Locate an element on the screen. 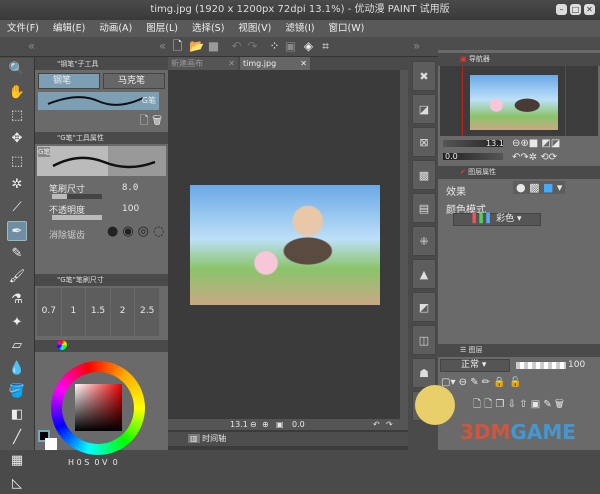 This screenshot has height=494, width=600. minimize-button: – is located at coordinates (561, 9).